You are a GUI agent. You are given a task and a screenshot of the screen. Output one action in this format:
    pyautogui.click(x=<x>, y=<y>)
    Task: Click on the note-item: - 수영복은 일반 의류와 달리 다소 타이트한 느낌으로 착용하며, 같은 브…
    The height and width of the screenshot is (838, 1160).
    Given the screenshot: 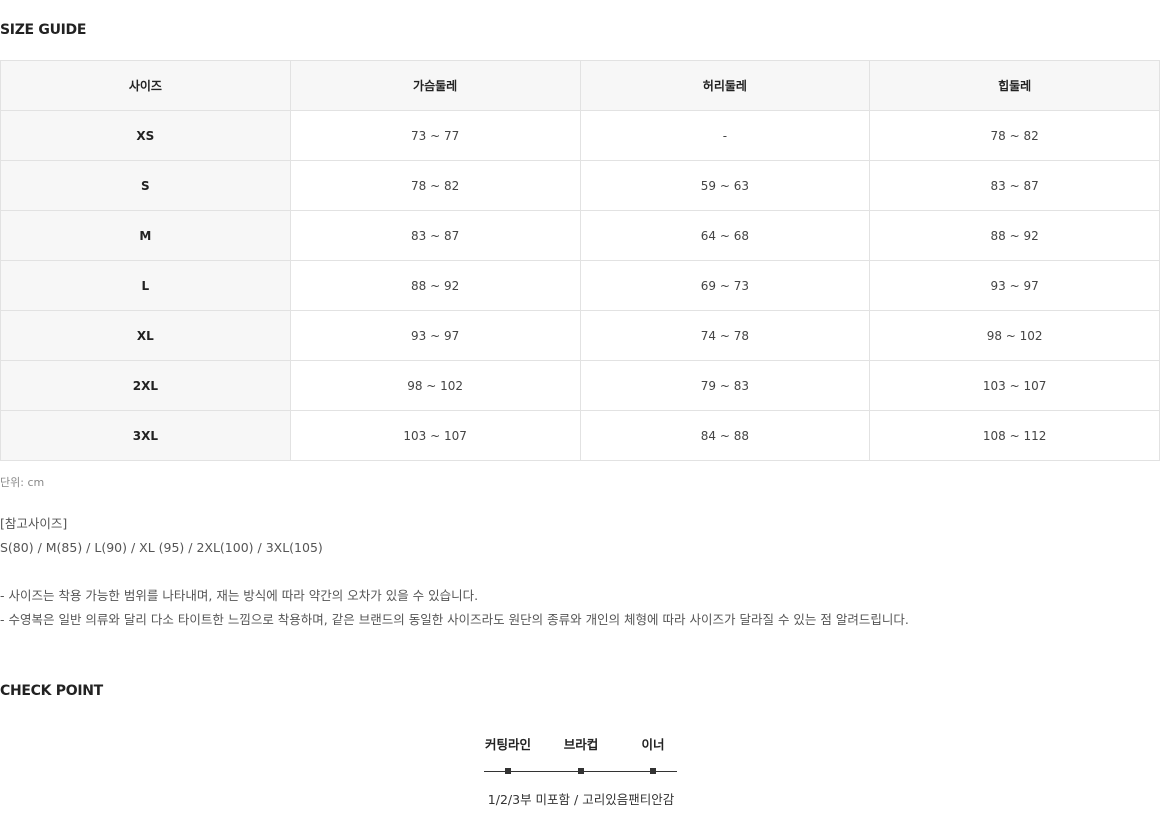 What is the action you would take?
    pyautogui.click(x=454, y=619)
    